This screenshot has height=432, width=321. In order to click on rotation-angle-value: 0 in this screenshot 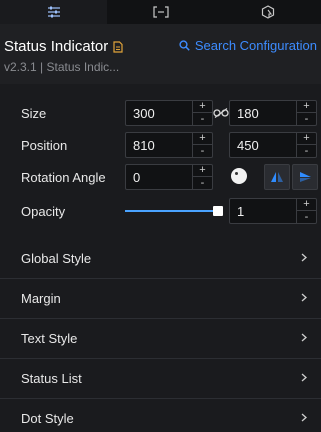, I will do `click(137, 177)`.